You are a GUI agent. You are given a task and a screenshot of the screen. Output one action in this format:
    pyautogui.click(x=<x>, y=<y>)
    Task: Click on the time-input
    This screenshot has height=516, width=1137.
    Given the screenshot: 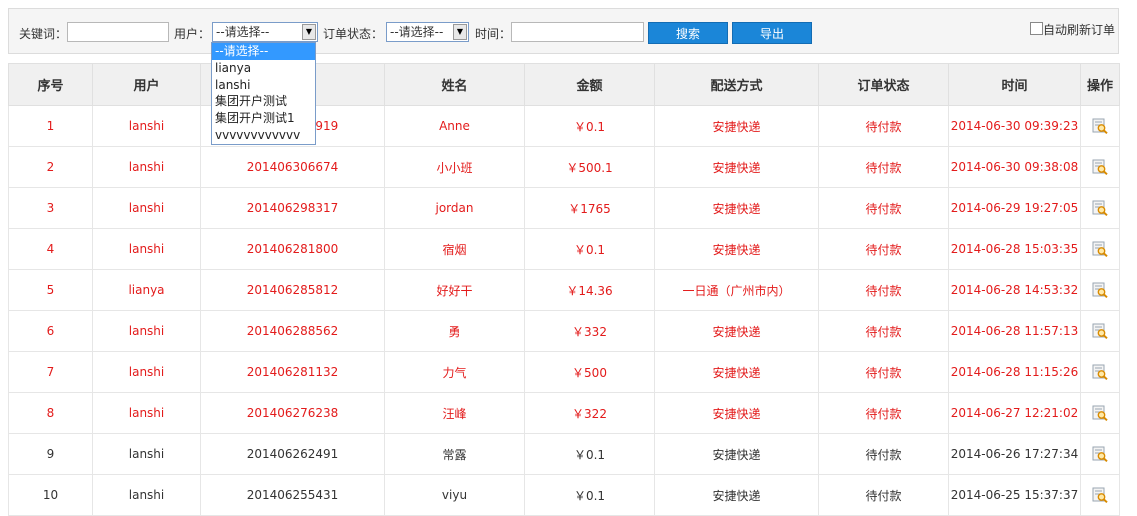 What is the action you would take?
    pyautogui.click(x=577, y=32)
    